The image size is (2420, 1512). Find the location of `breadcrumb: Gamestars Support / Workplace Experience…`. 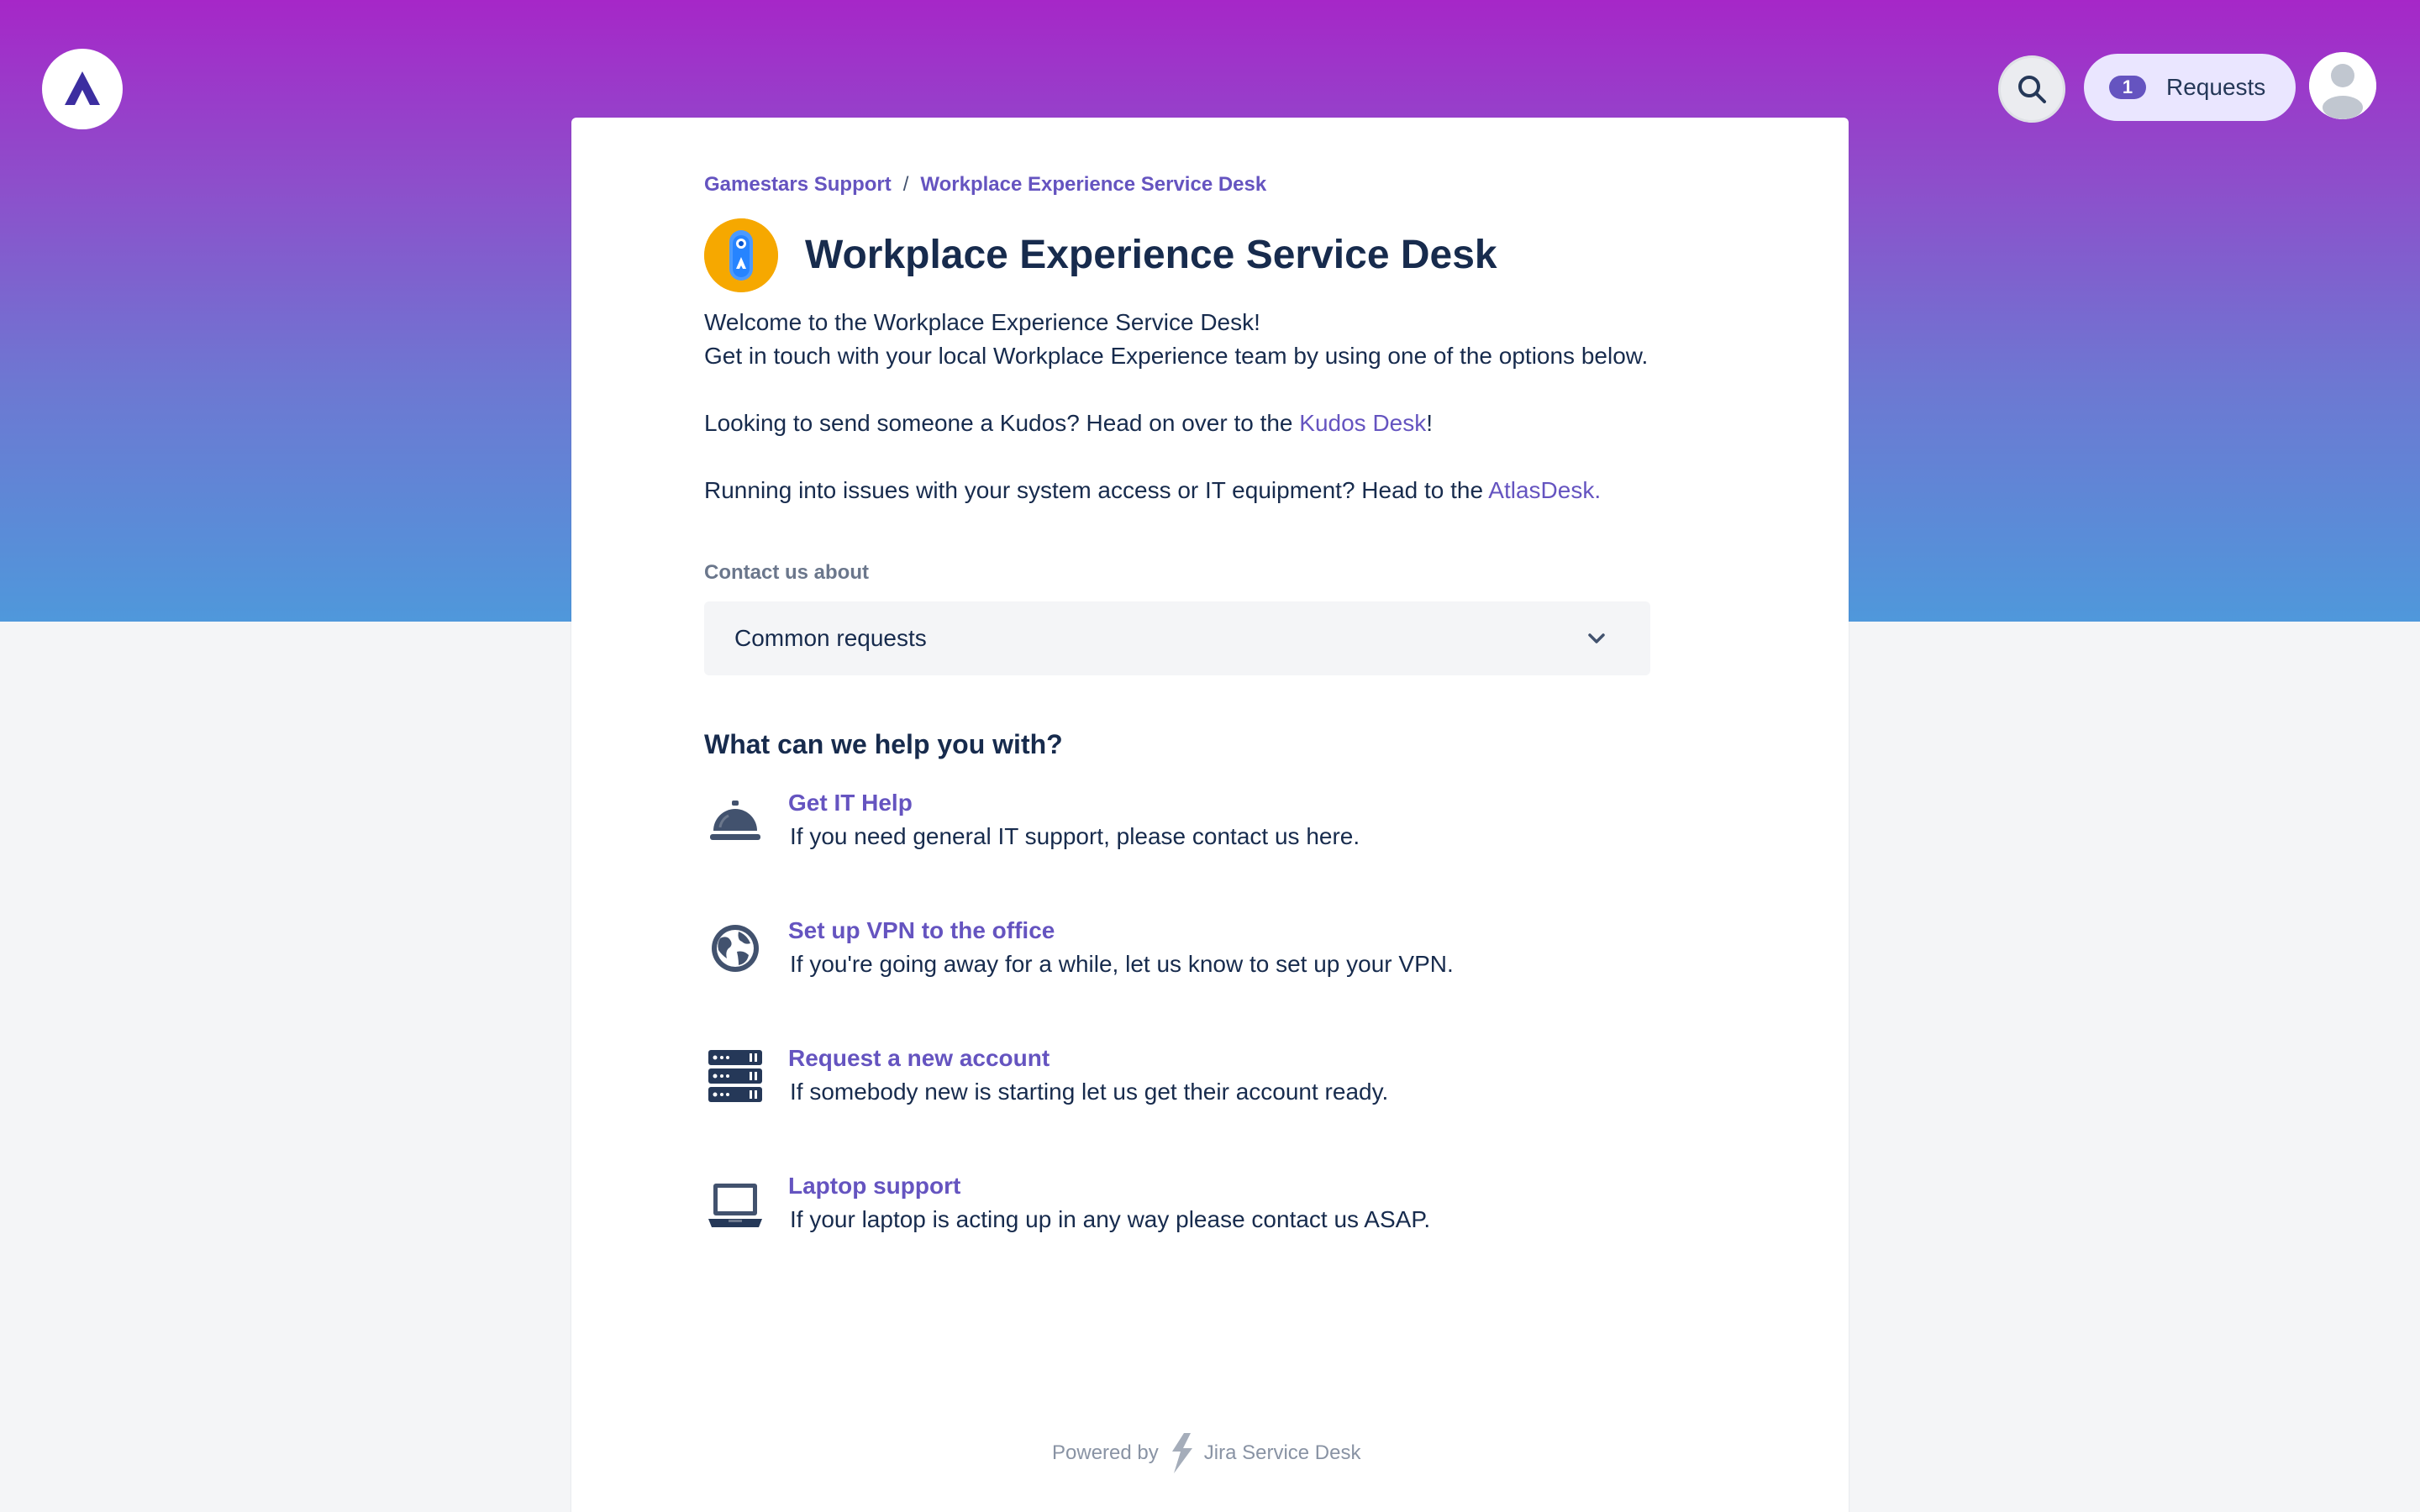

breadcrumb: Gamestars Support / Workplace Experience… is located at coordinates (985, 184).